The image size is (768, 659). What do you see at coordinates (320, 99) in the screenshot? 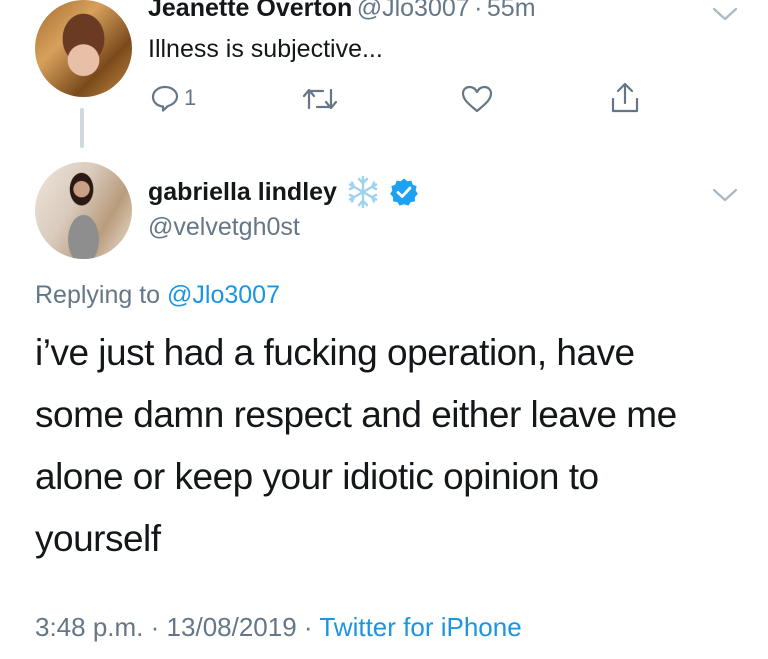
I see `retweet-icon` at bounding box center [320, 99].